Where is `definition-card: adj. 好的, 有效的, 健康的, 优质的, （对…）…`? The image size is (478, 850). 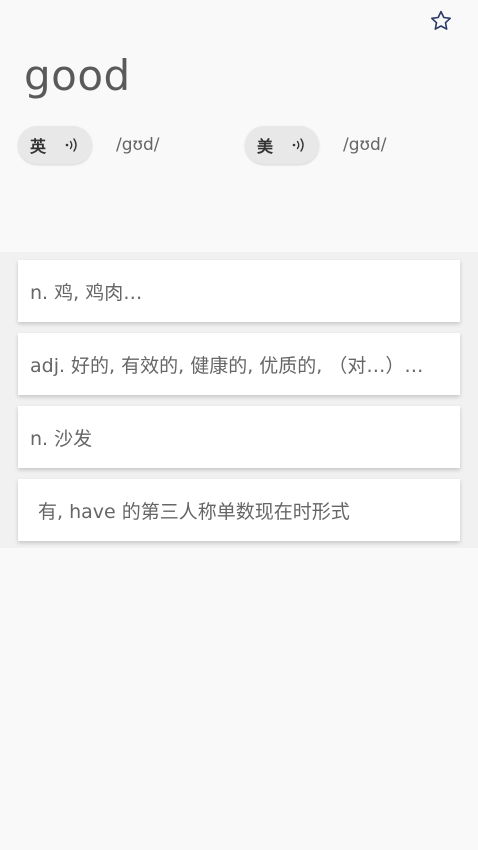 definition-card: adj. 好的, 有效的, 健康的, 优质的, （对…）… is located at coordinates (239, 364).